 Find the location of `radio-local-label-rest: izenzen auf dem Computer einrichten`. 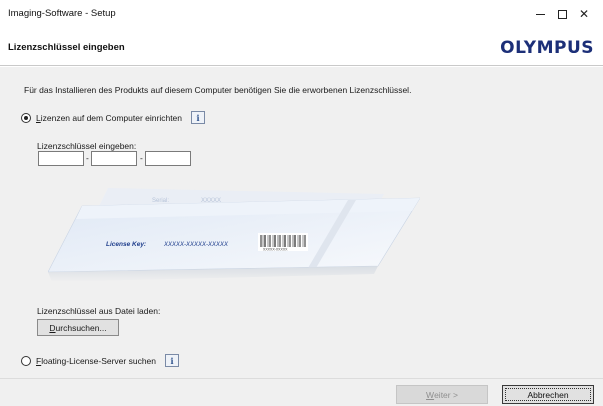

radio-local-label-rest: izenzen auf dem Computer einrichten is located at coordinates (111, 117).